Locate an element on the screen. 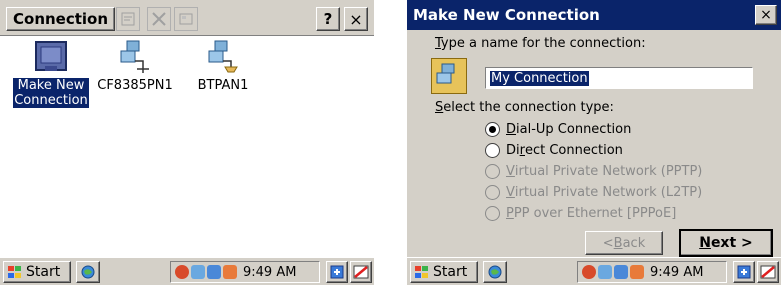 This screenshot has width=781, height=285. name-prompt: Type a name for the connection: is located at coordinates (540, 43).